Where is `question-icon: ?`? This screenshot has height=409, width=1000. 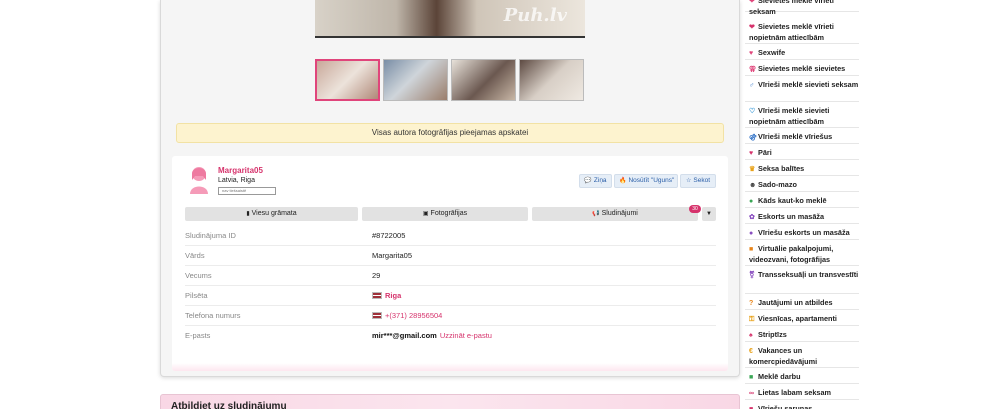 question-icon: ? is located at coordinates (751, 303).